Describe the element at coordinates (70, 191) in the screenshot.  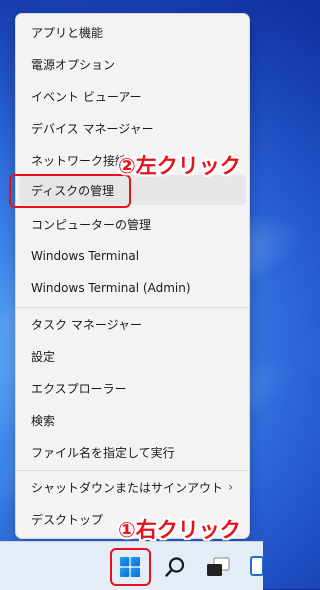
I see `disk-management-highlight-box` at that location.